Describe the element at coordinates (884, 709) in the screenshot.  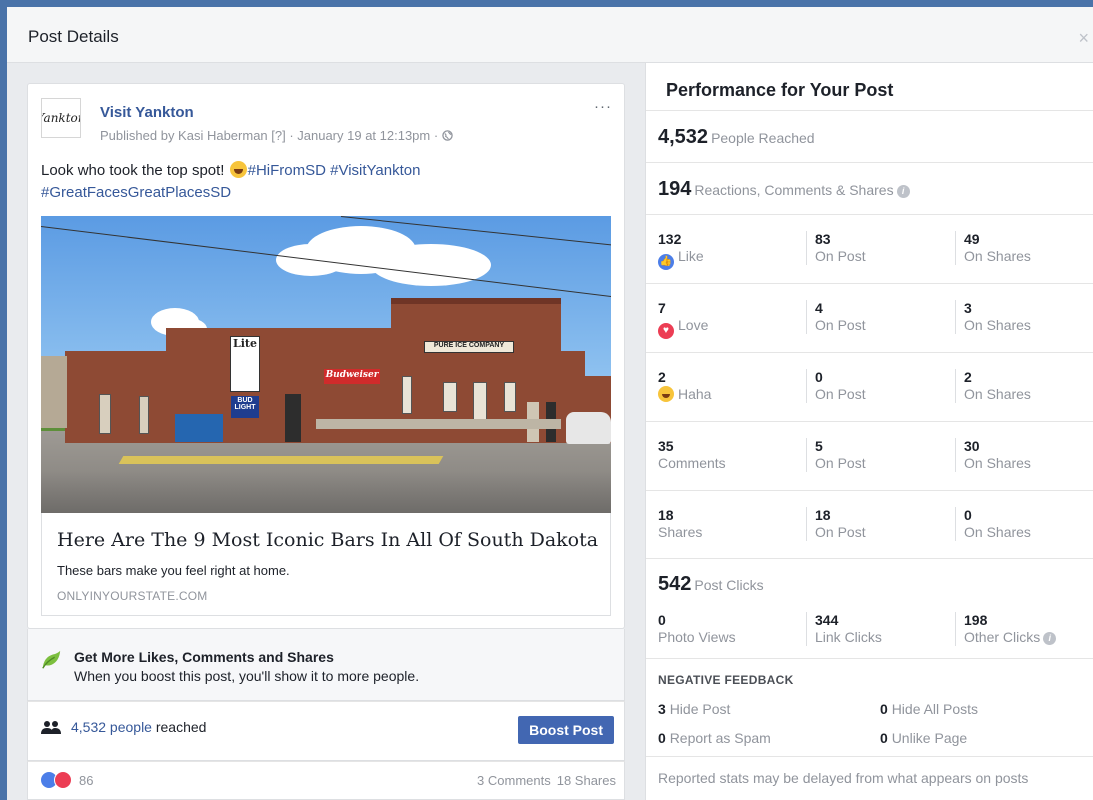
I see `hide-all-posts-value: 0` at that location.